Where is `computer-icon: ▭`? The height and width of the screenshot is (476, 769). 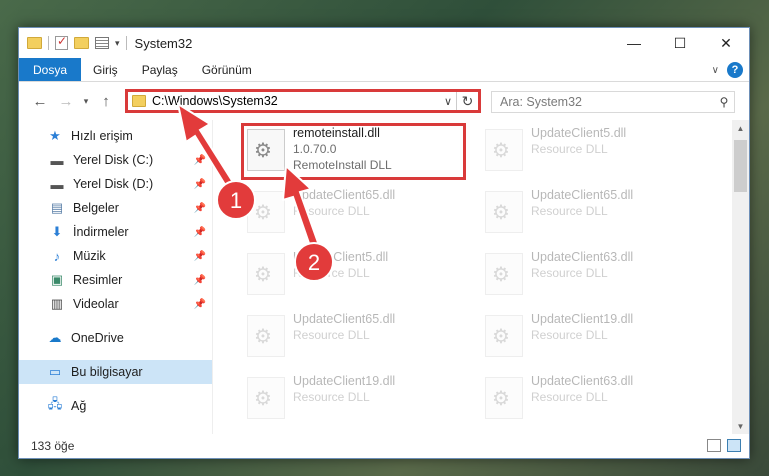 computer-icon: ▭ is located at coordinates (55, 371).